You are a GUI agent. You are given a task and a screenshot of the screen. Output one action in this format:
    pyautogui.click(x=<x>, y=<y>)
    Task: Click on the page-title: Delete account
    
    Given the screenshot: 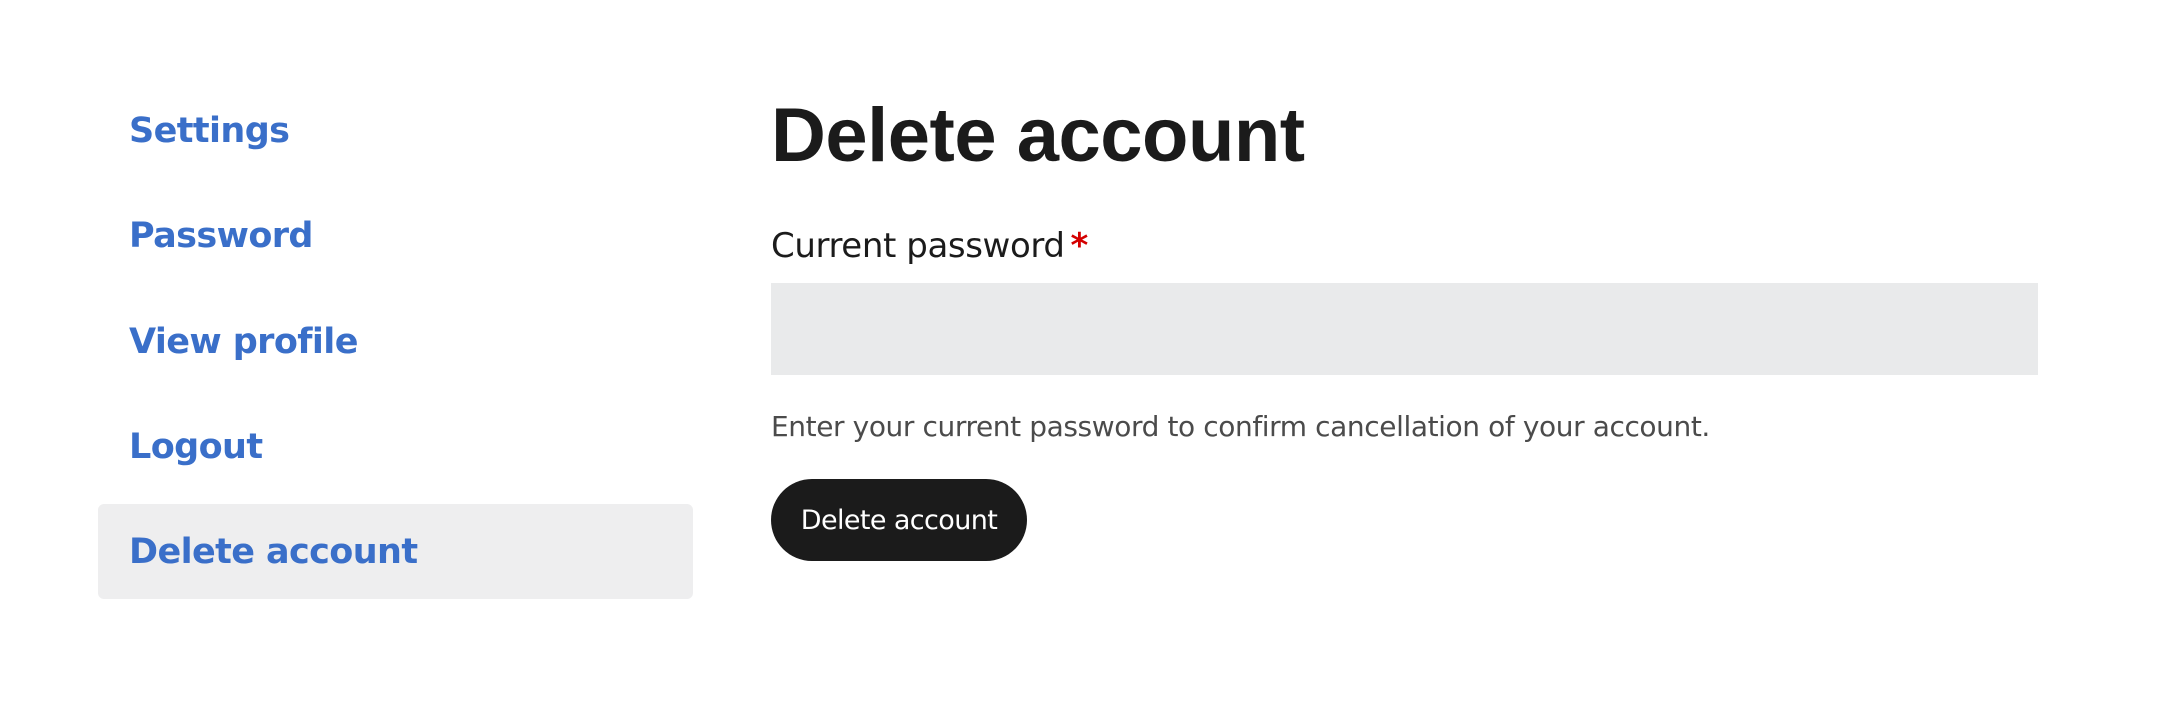 What is the action you would take?
    pyautogui.click(x=1038, y=135)
    